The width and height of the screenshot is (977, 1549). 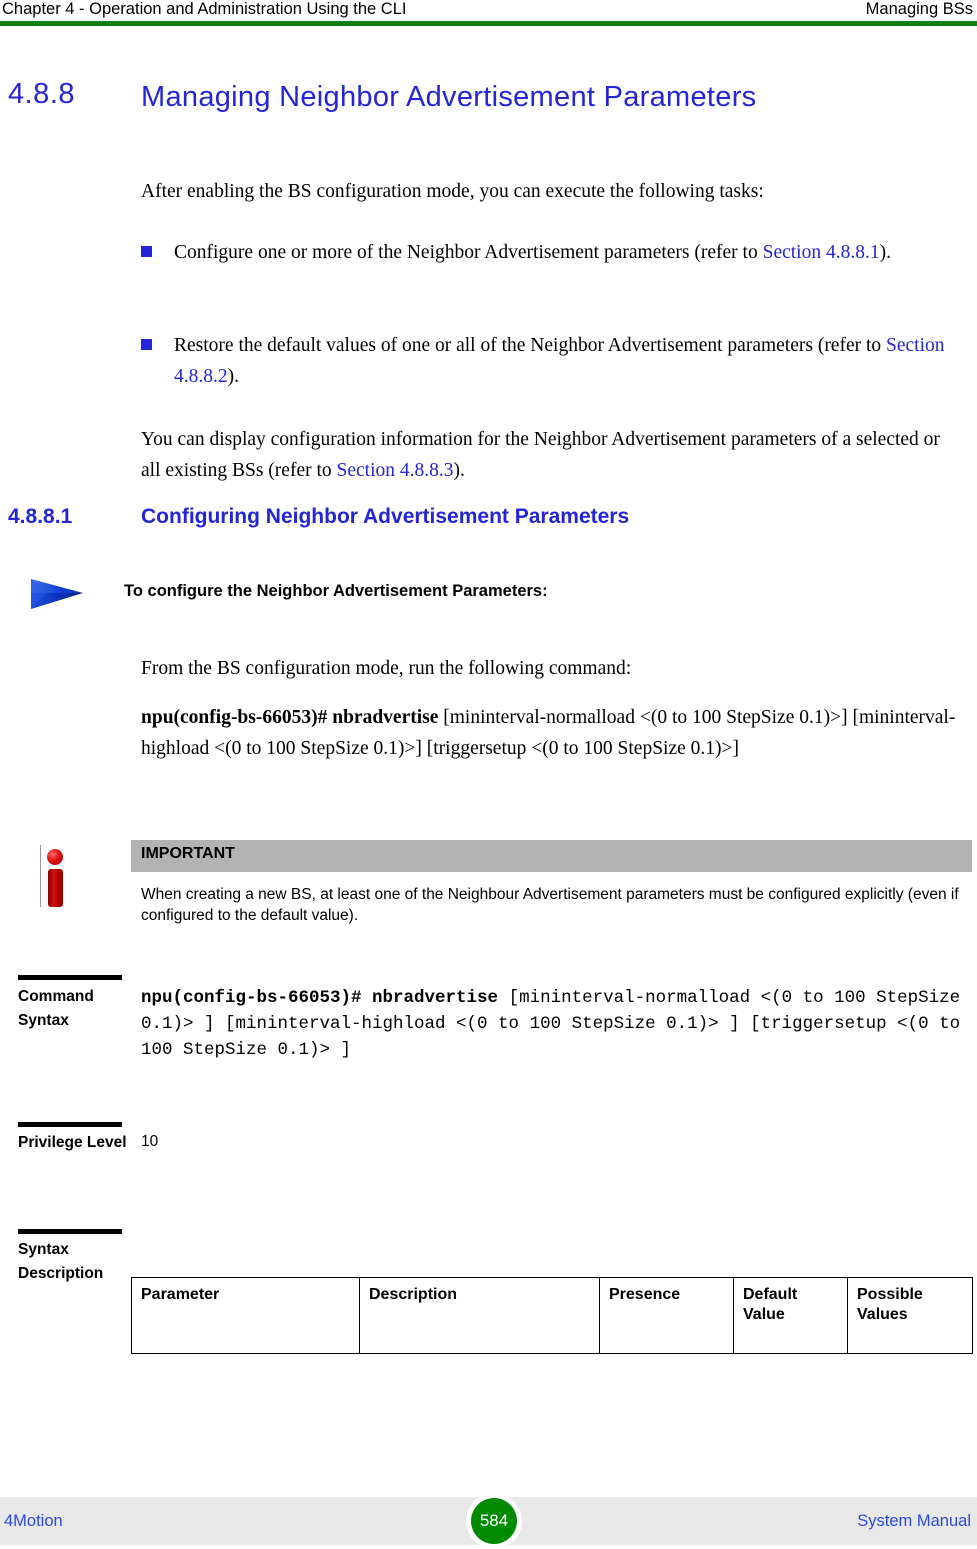 What do you see at coordinates (56, 1008) in the screenshot?
I see `command-syntax-label: Command Syntax` at bounding box center [56, 1008].